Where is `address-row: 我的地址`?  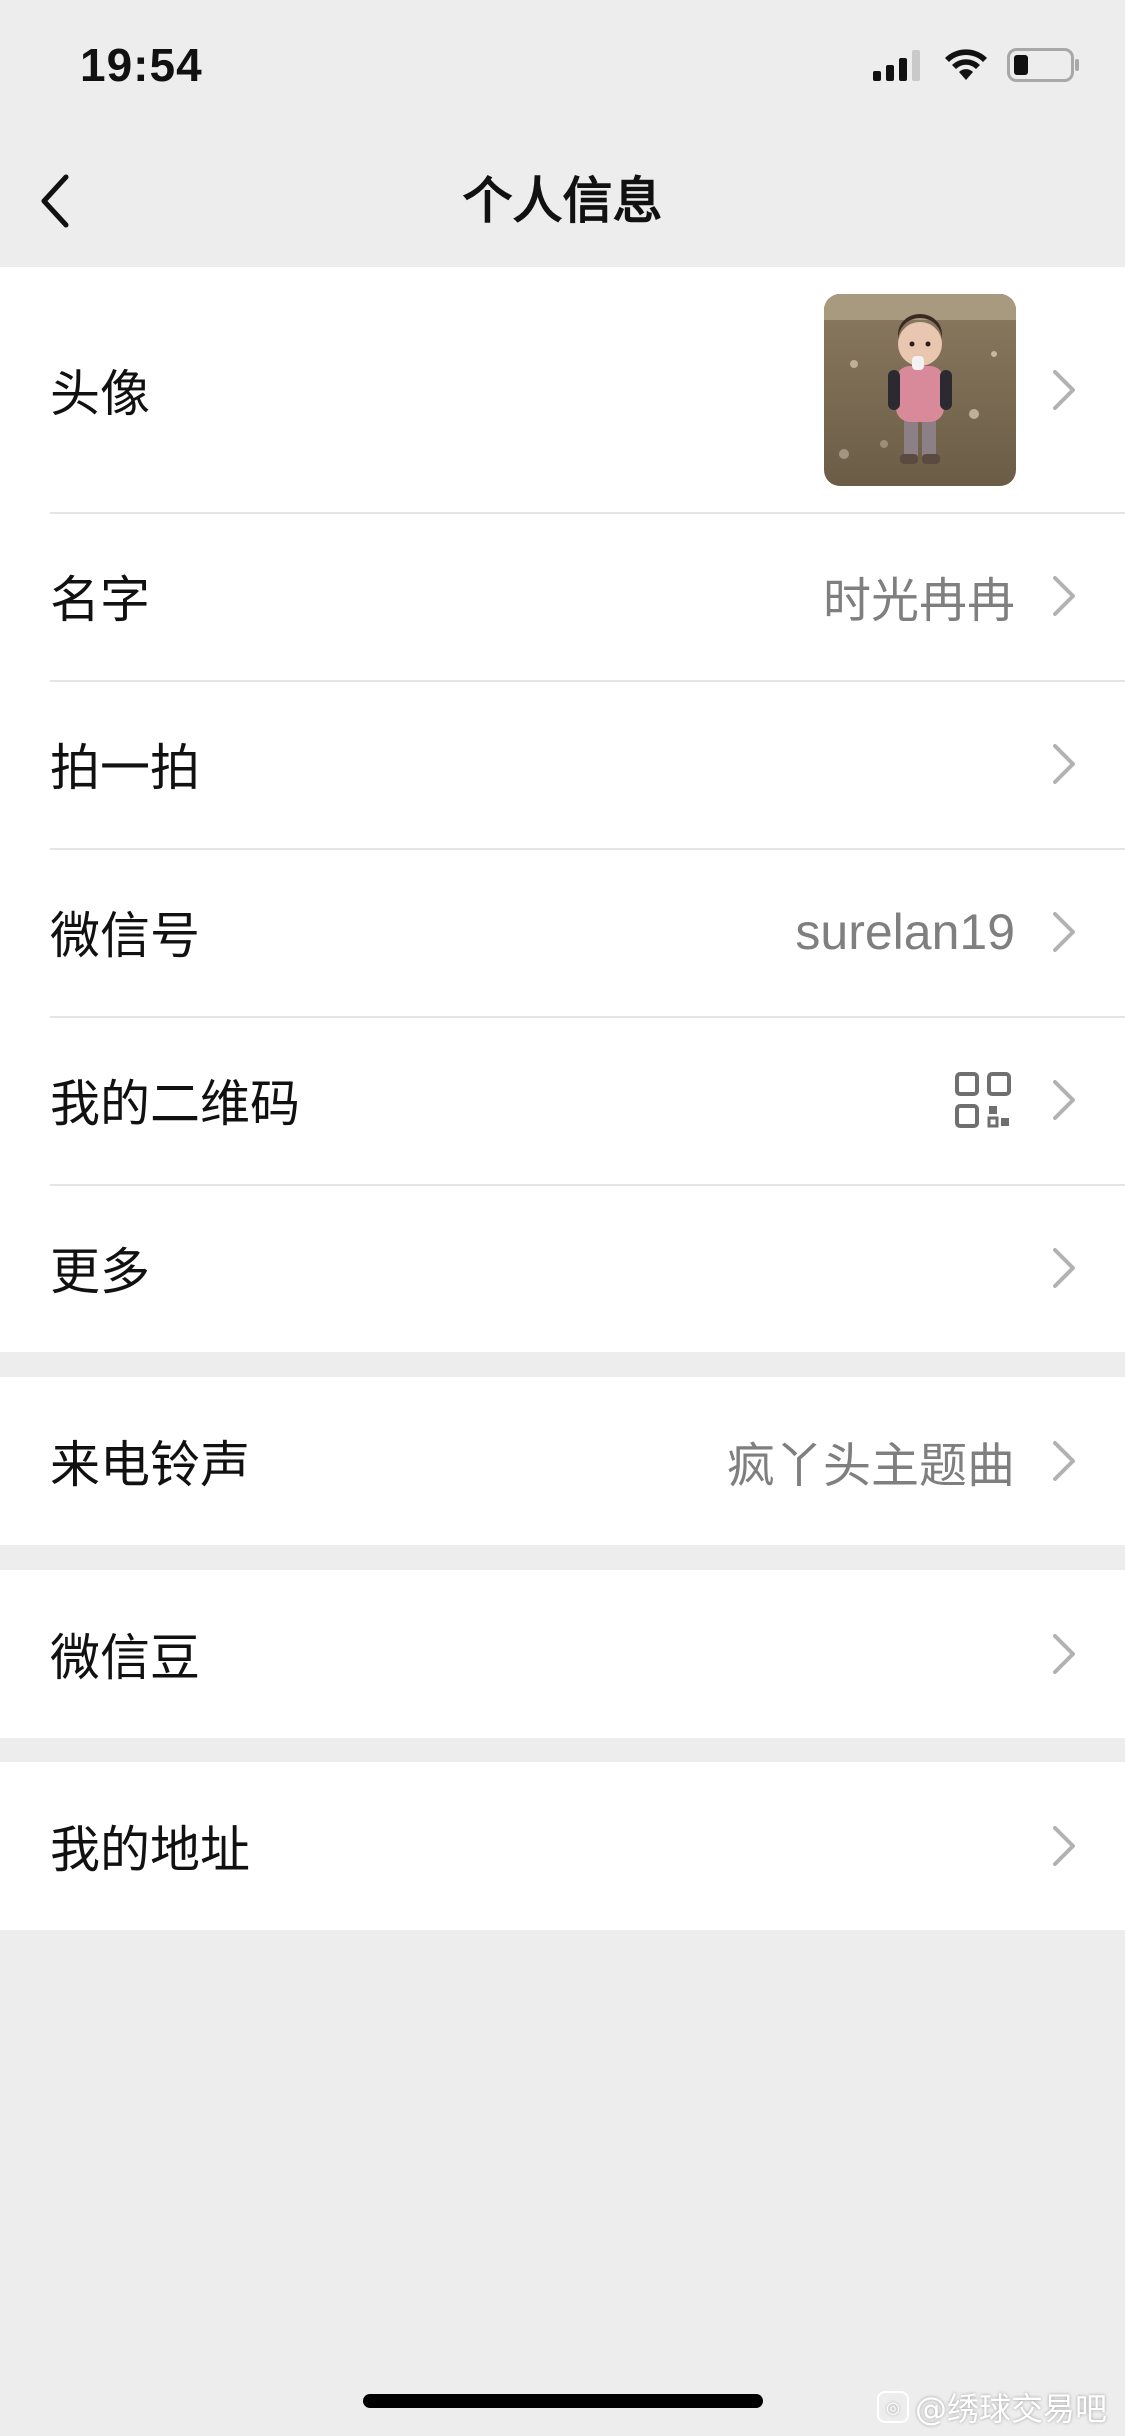
address-row: 我的地址 is located at coordinates (562, 1846).